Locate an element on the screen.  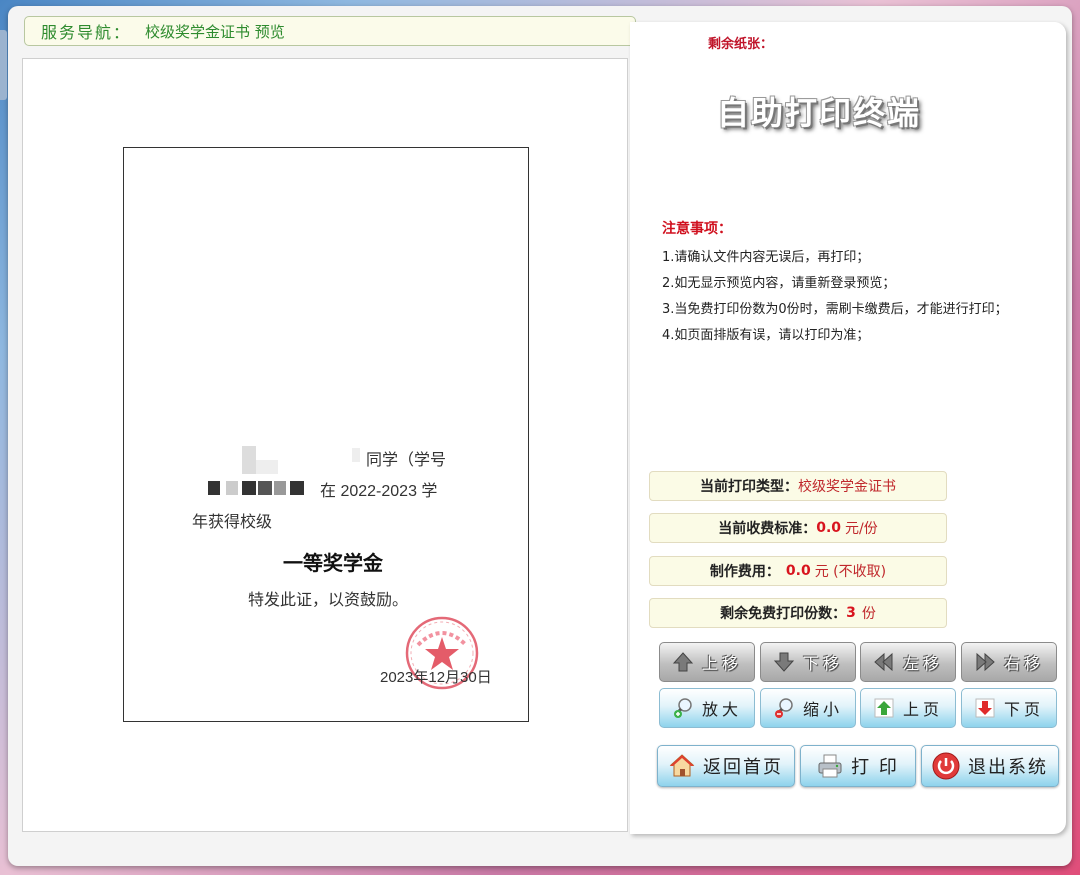
production-cost-info: 制作费用： 0.0 元 (不收取) is located at coordinates (798, 571).